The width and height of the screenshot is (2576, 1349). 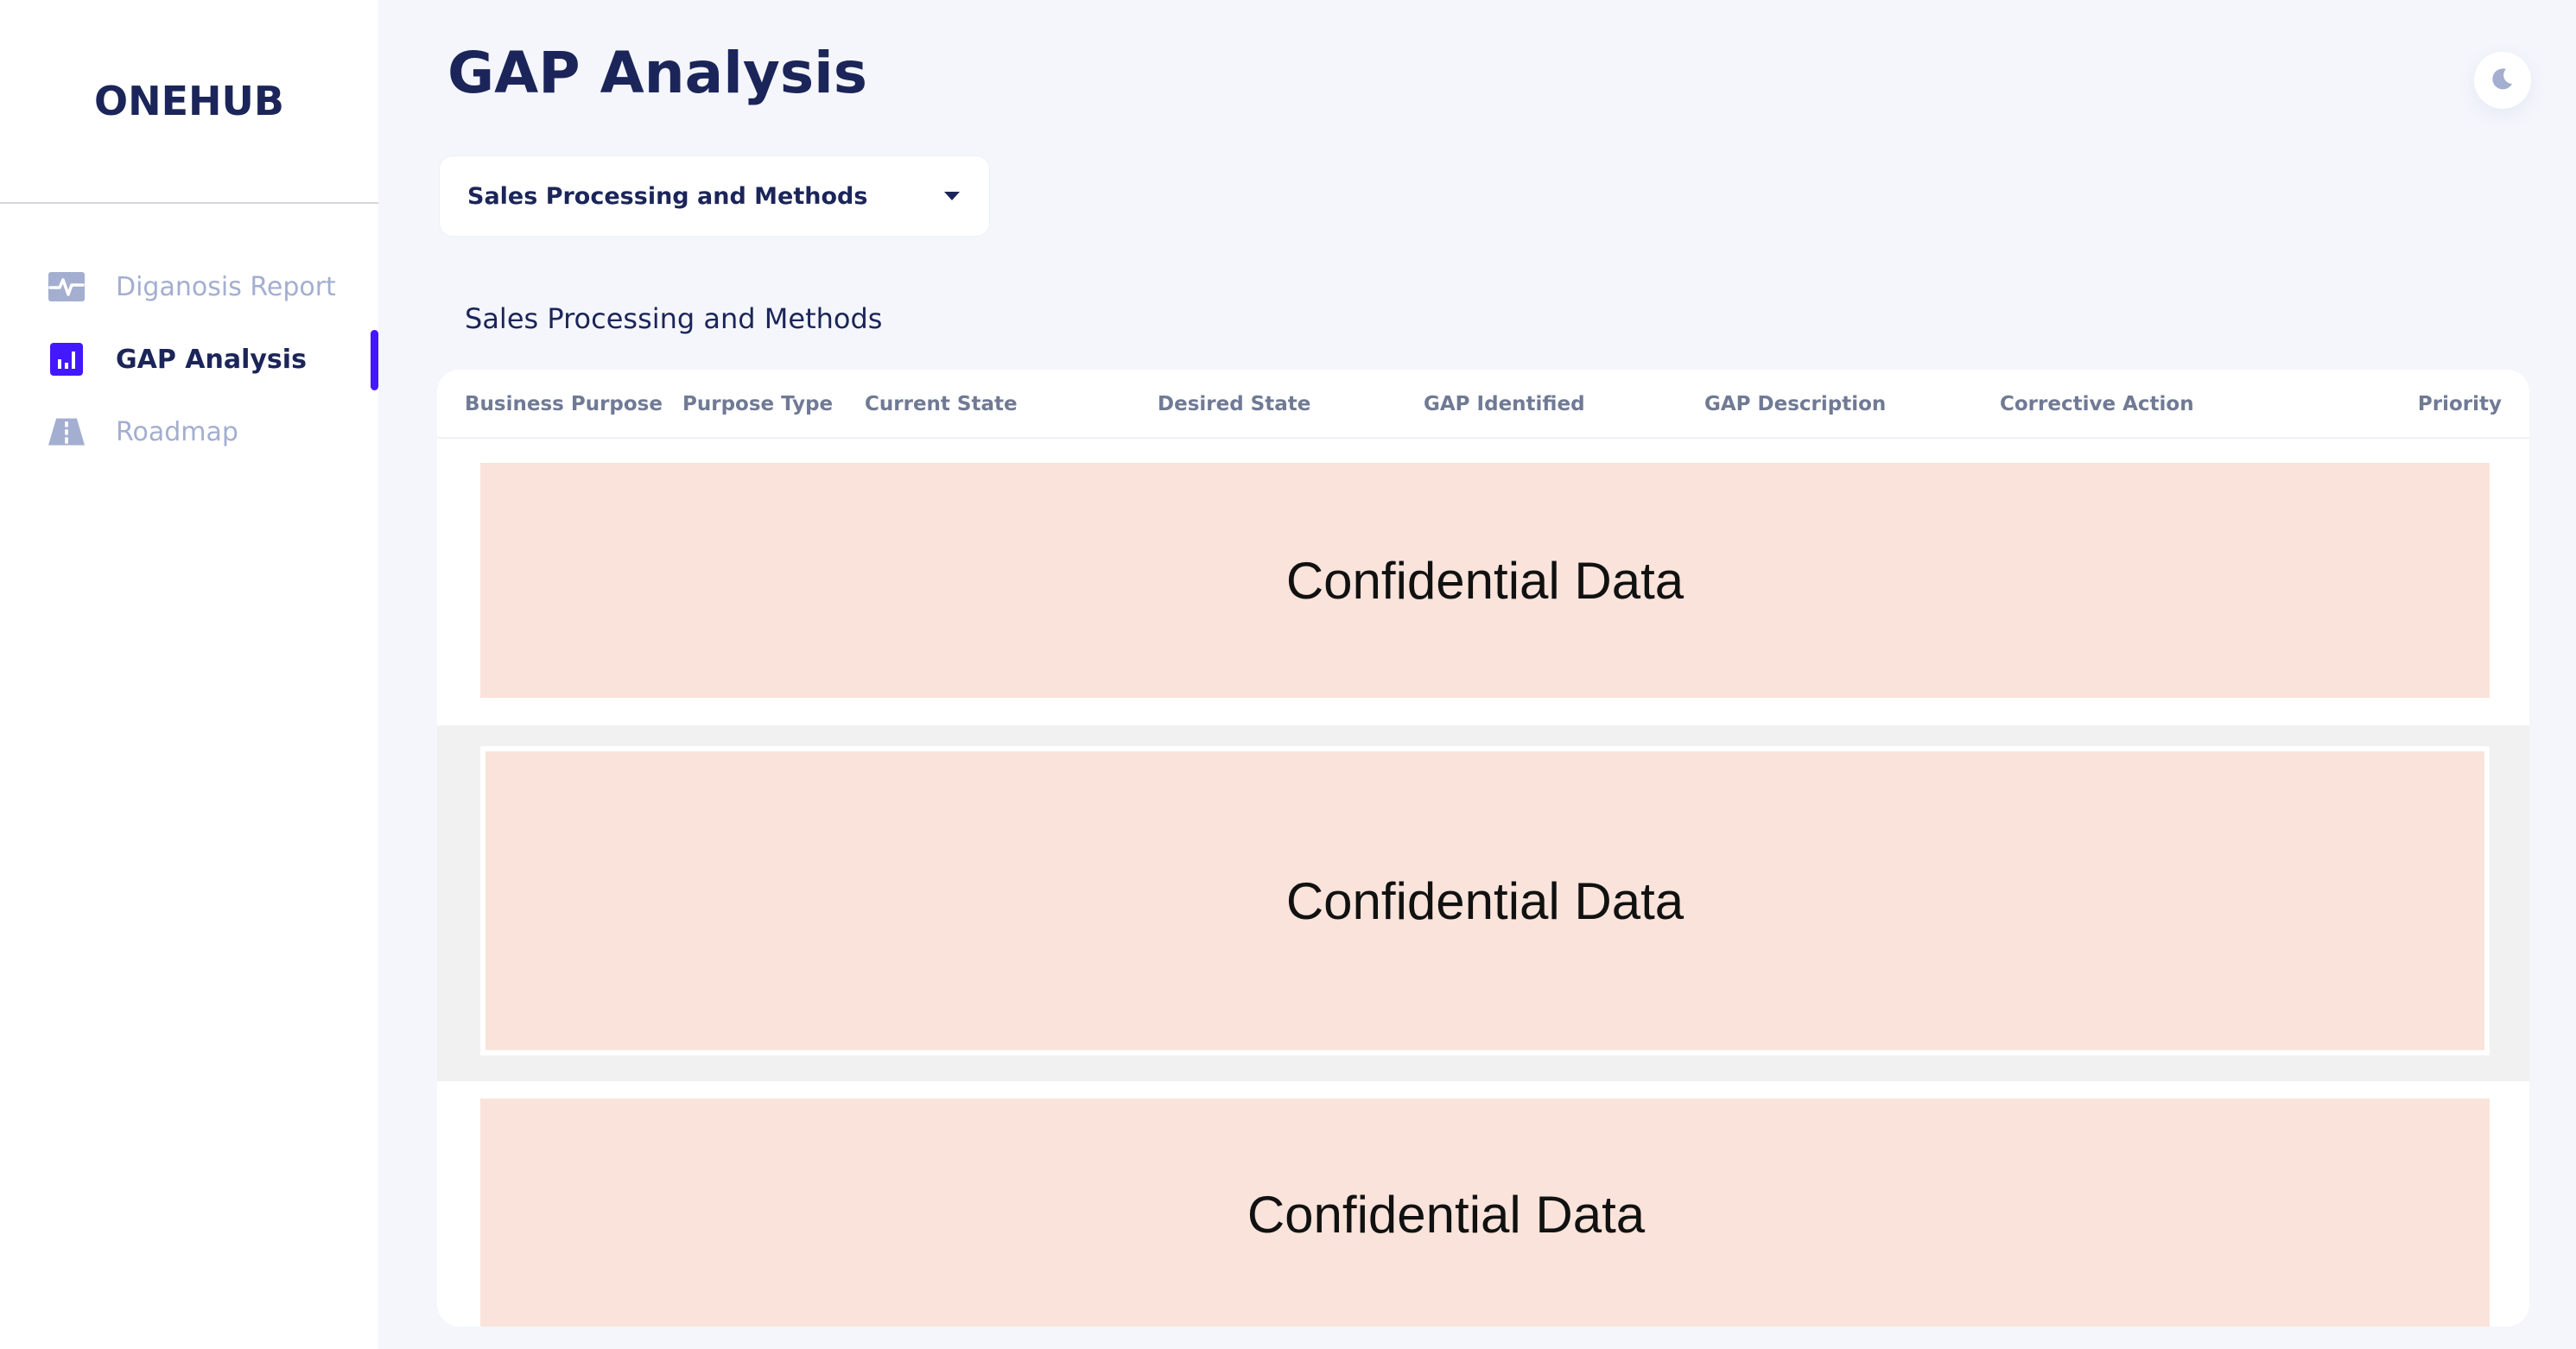 I want to click on column-header-purpose-type: Purpose Type, so click(x=757, y=405).